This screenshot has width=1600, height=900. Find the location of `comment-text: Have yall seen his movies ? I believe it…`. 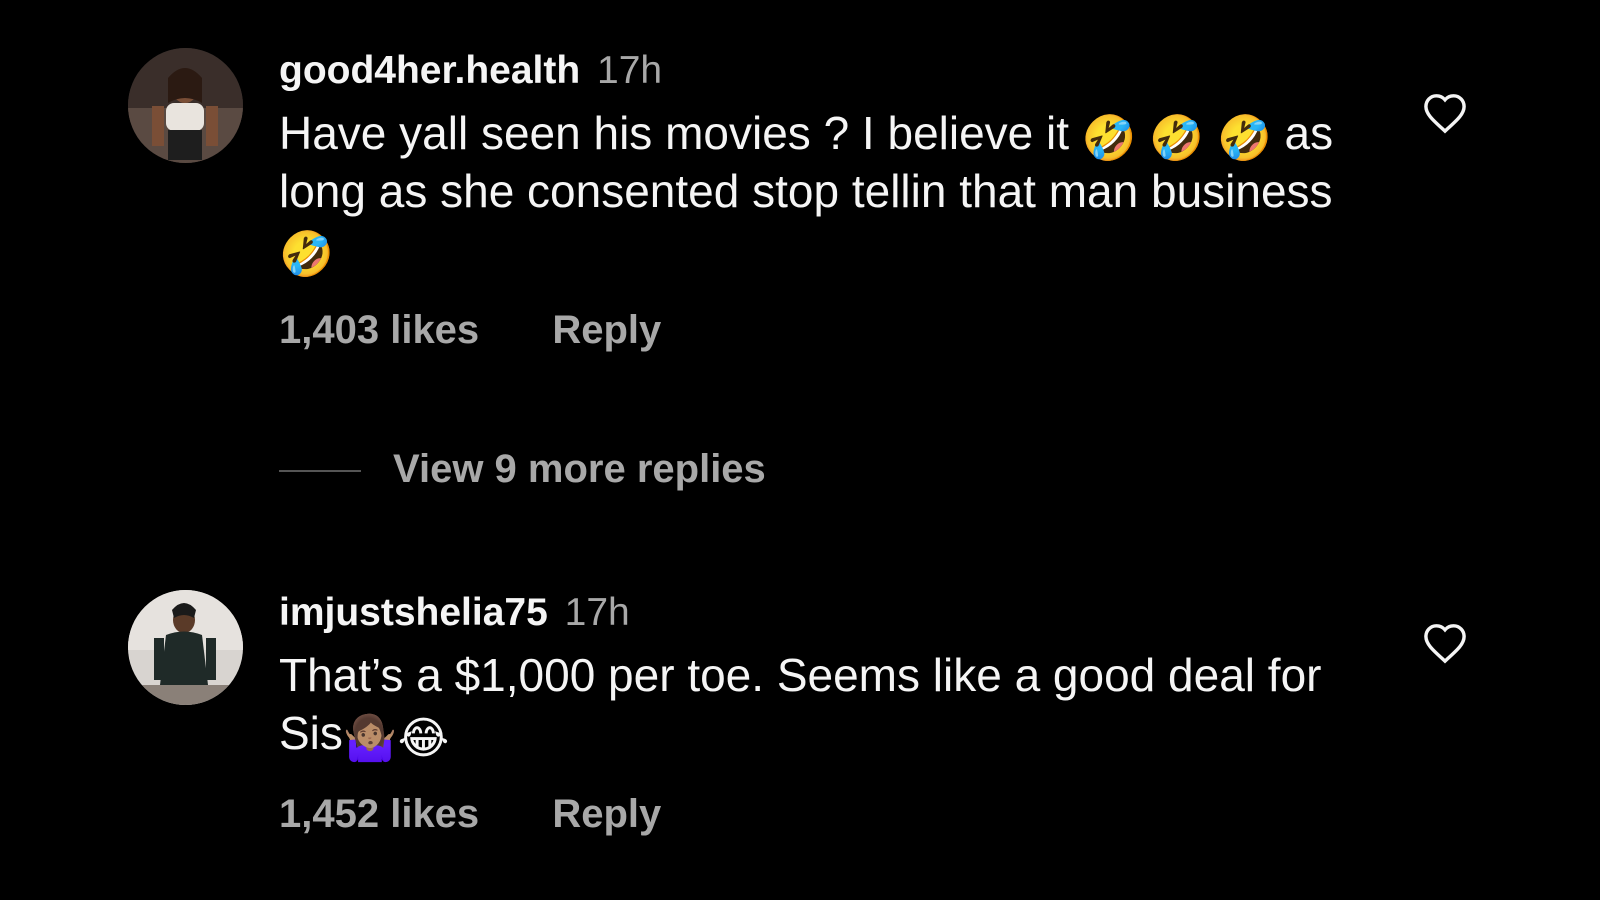

comment-text: Have yall seen his movies ? I believe it… is located at coordinates (809, 191).